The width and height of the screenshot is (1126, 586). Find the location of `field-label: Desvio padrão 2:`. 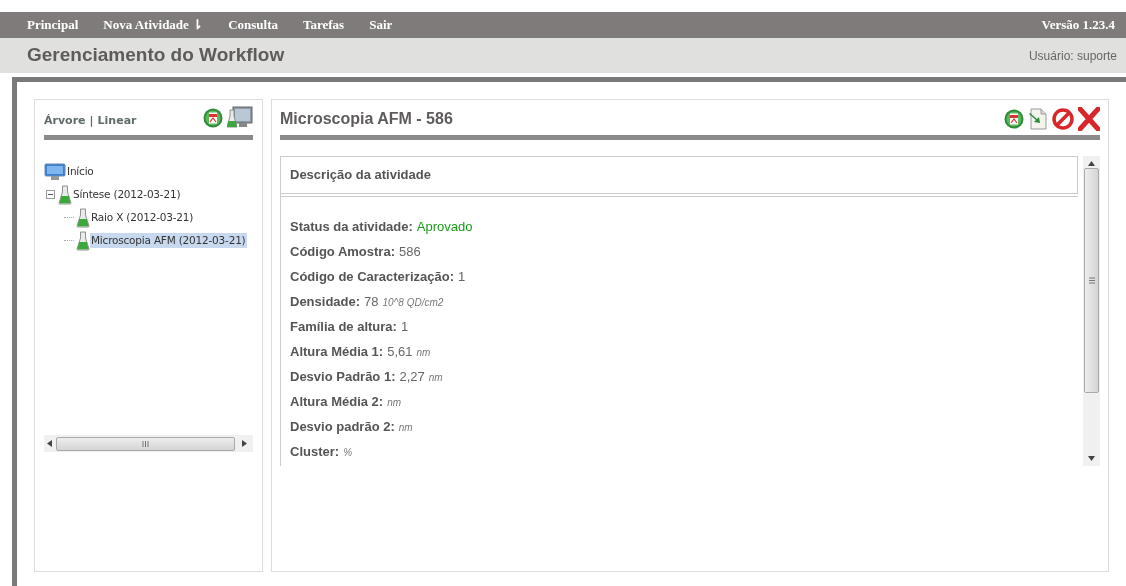

field-label: Desvio padrão 2: is located at coordinates (342, 427).